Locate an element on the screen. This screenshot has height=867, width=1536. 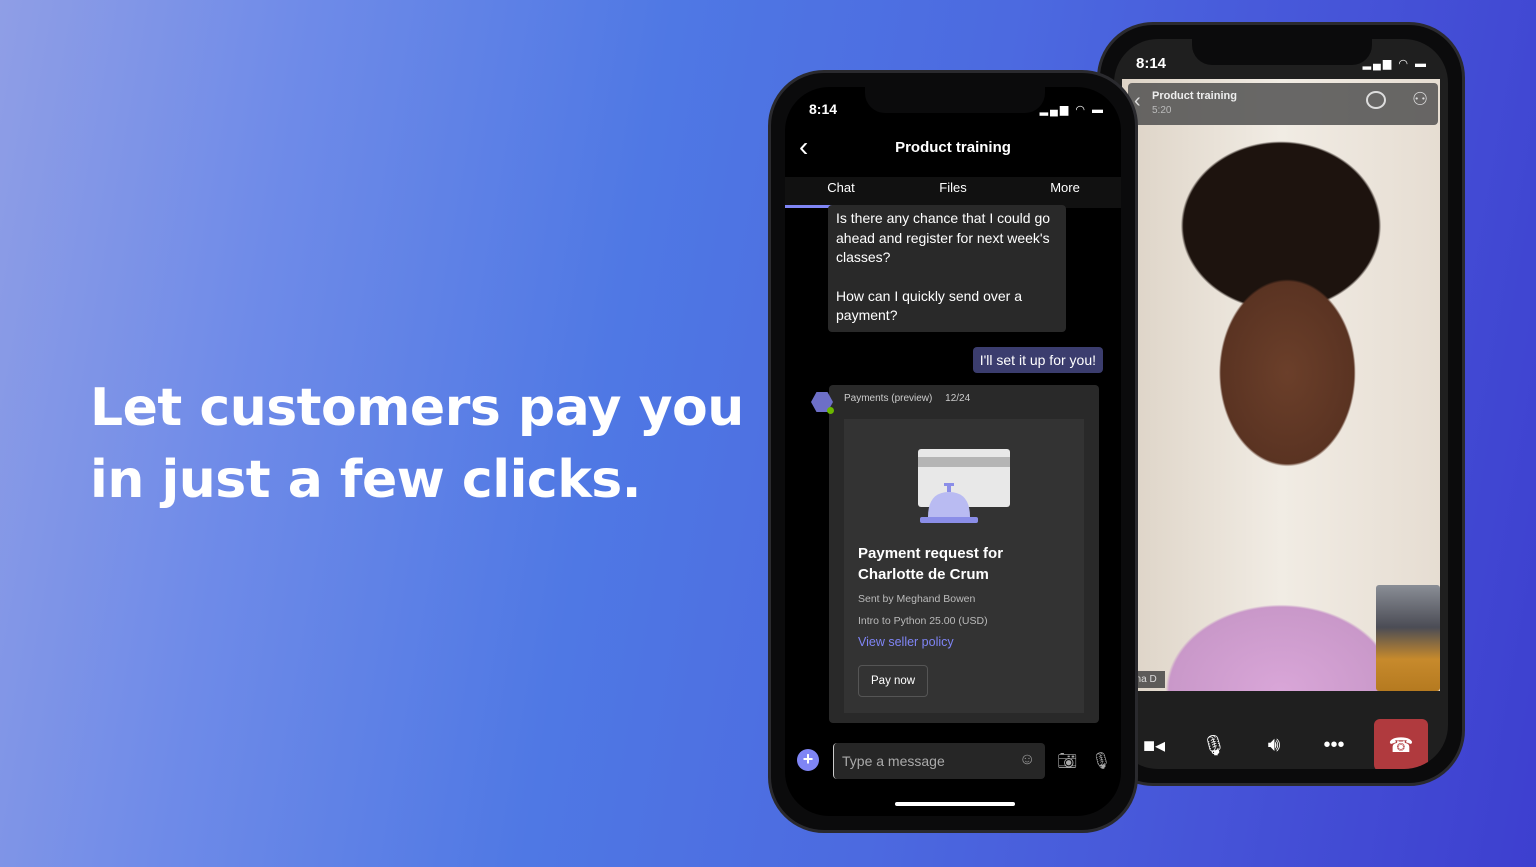
message-paragraph: How can I quickly send over a payment? is located at coordinates (929, 305).